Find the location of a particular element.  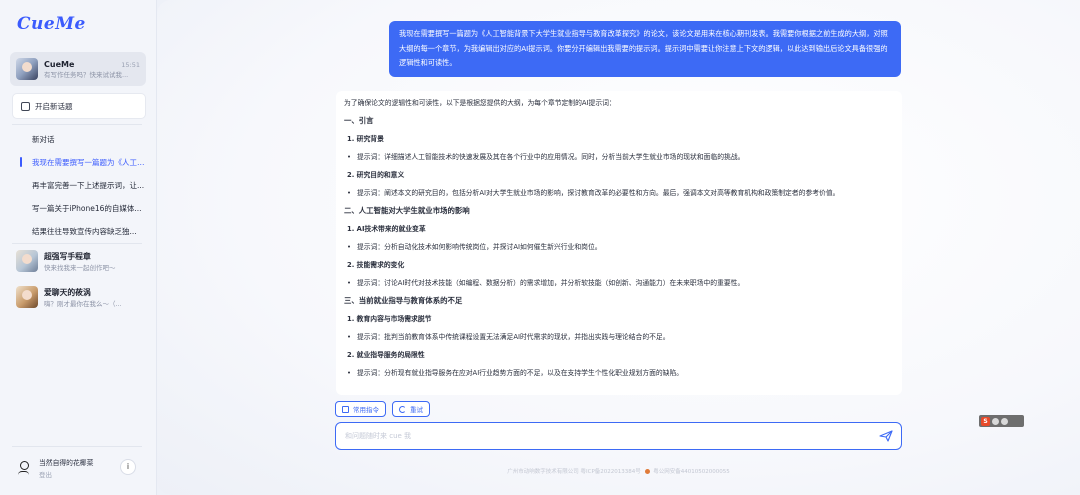

bot-info: 超强写手程章 快来找我来一起创作吧～ is located at coordinates (95, 261).